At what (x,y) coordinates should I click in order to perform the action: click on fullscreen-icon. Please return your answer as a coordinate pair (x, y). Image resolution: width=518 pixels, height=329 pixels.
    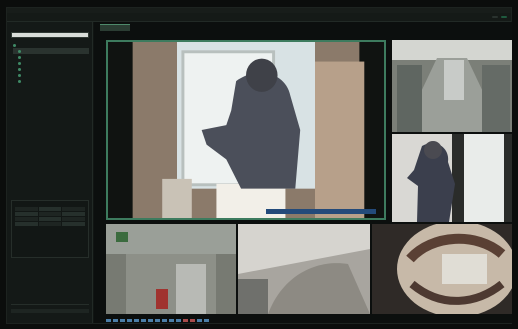
    Looking at the image, I should click on (164, 320).